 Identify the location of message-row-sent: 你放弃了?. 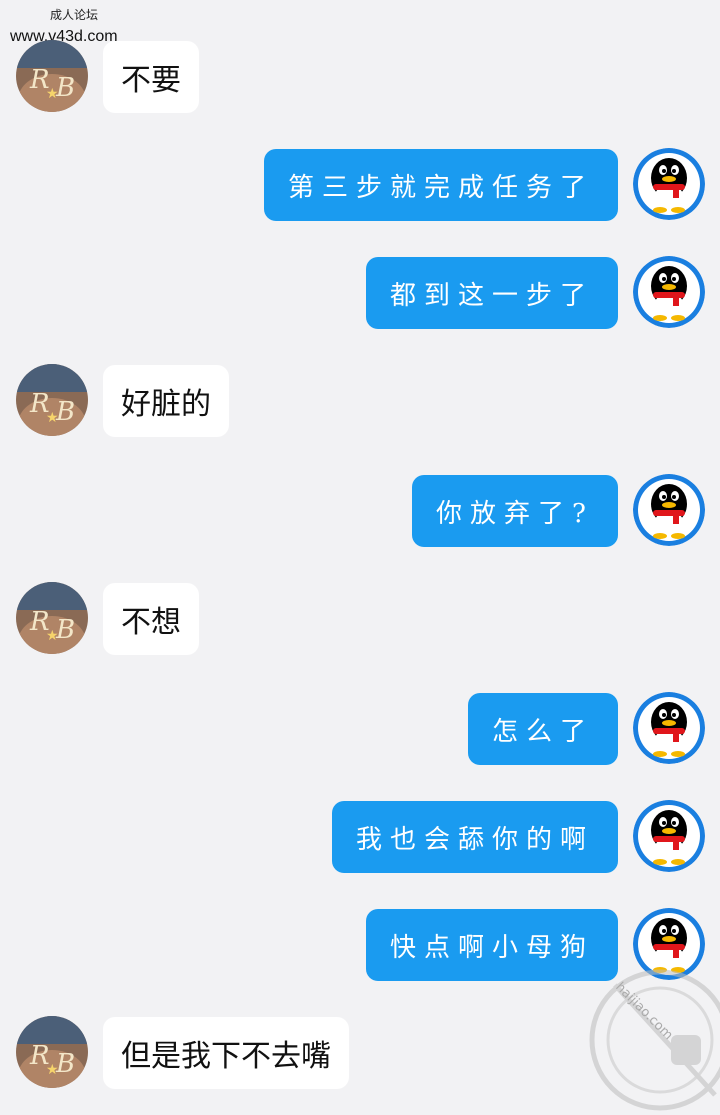
(360, 511).